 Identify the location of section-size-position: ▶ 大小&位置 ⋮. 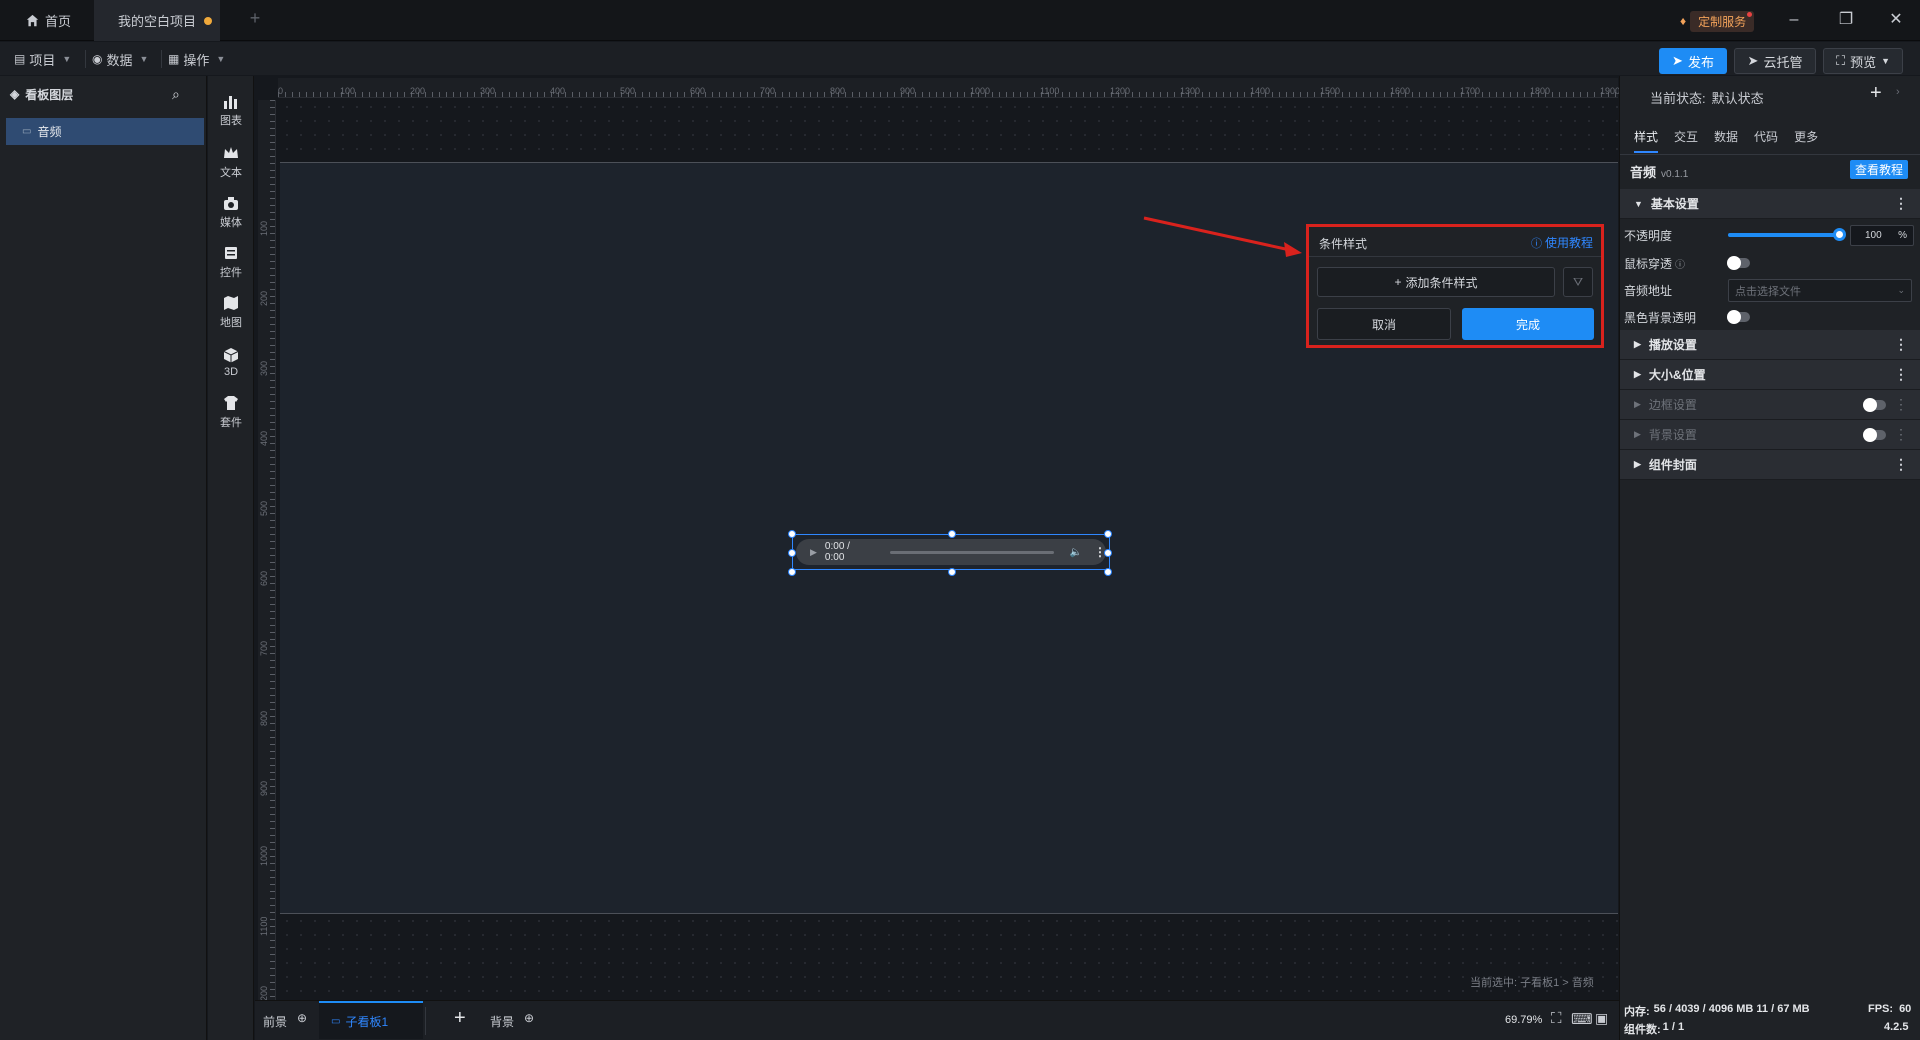
(1770, 375).